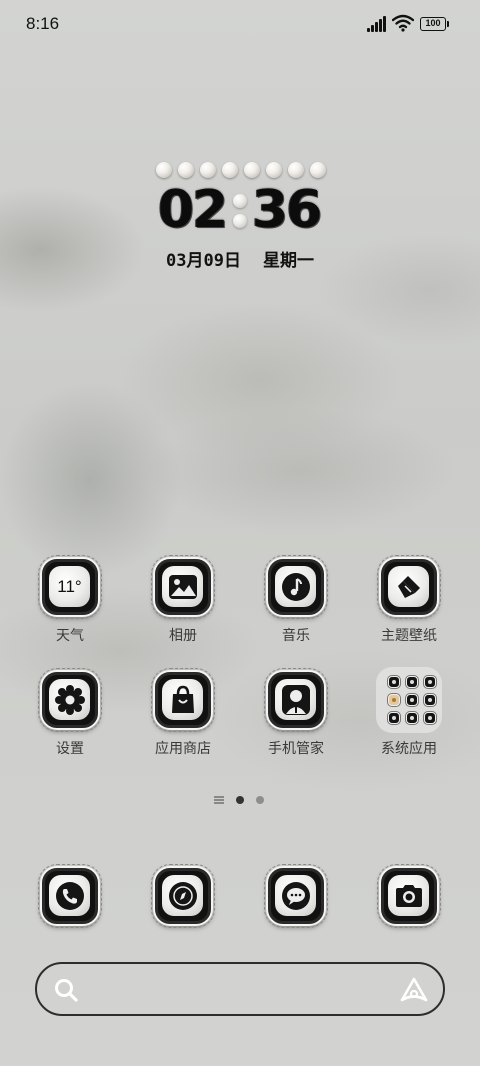 This screenshot has height=1066, width=480. Describe the element at coordinates (296, 636) in the screenshot. I see `app-label: 音乐` at that location.